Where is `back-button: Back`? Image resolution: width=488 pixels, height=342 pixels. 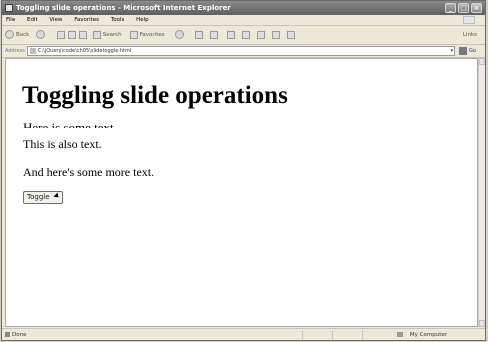 back-button: Back is located at coordinates (17, 35).